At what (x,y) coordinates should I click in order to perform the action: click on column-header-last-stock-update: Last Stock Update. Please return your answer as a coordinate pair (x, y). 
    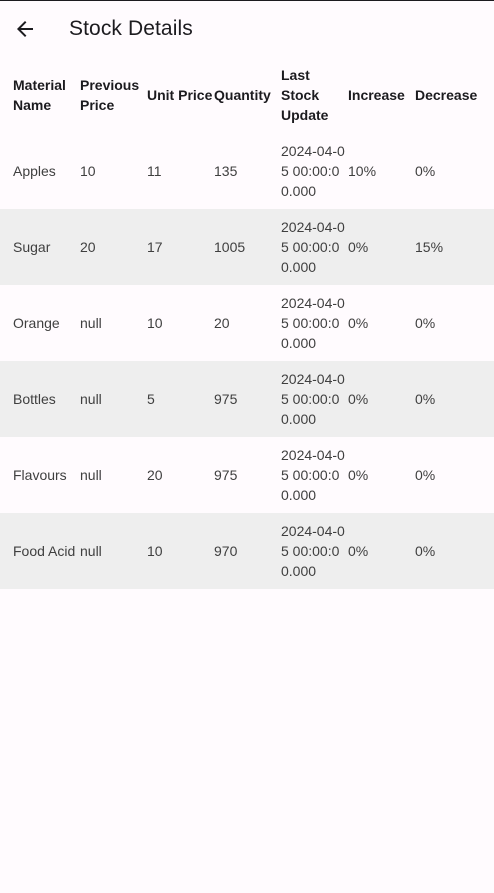
    Looking at the image, I should click on (314, 95).